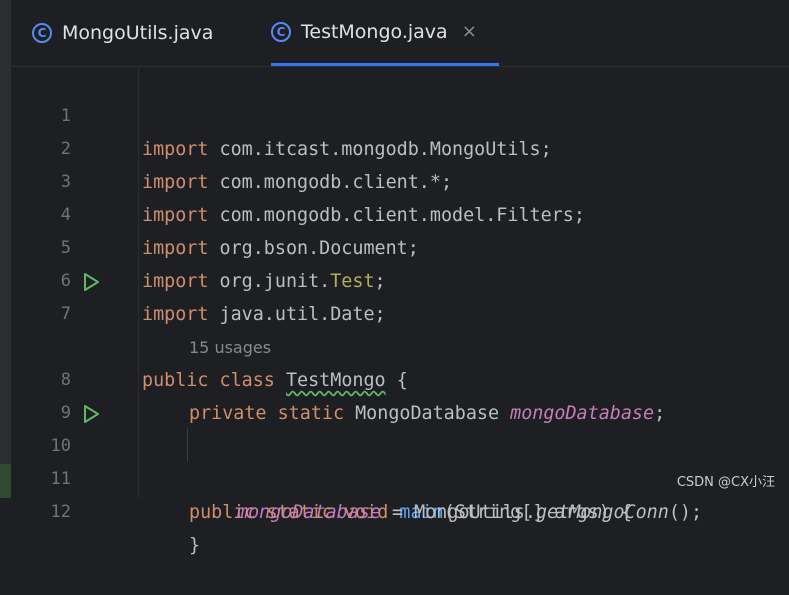 This screenshot has height=595, width=789. I want to click on tab-testmongo: C TestMongo.java ×, so click(385, 33).